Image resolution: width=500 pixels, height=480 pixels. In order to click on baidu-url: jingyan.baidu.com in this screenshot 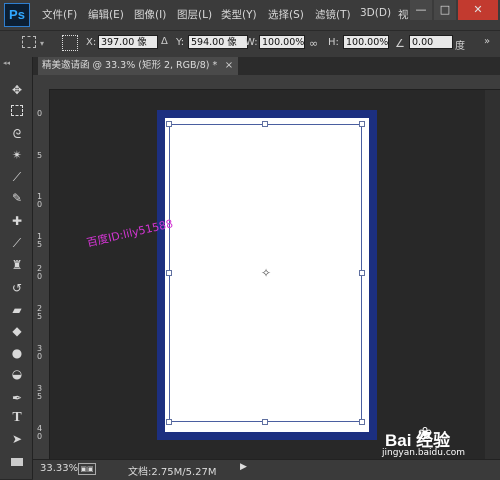, I will do `click(424, 453)`.